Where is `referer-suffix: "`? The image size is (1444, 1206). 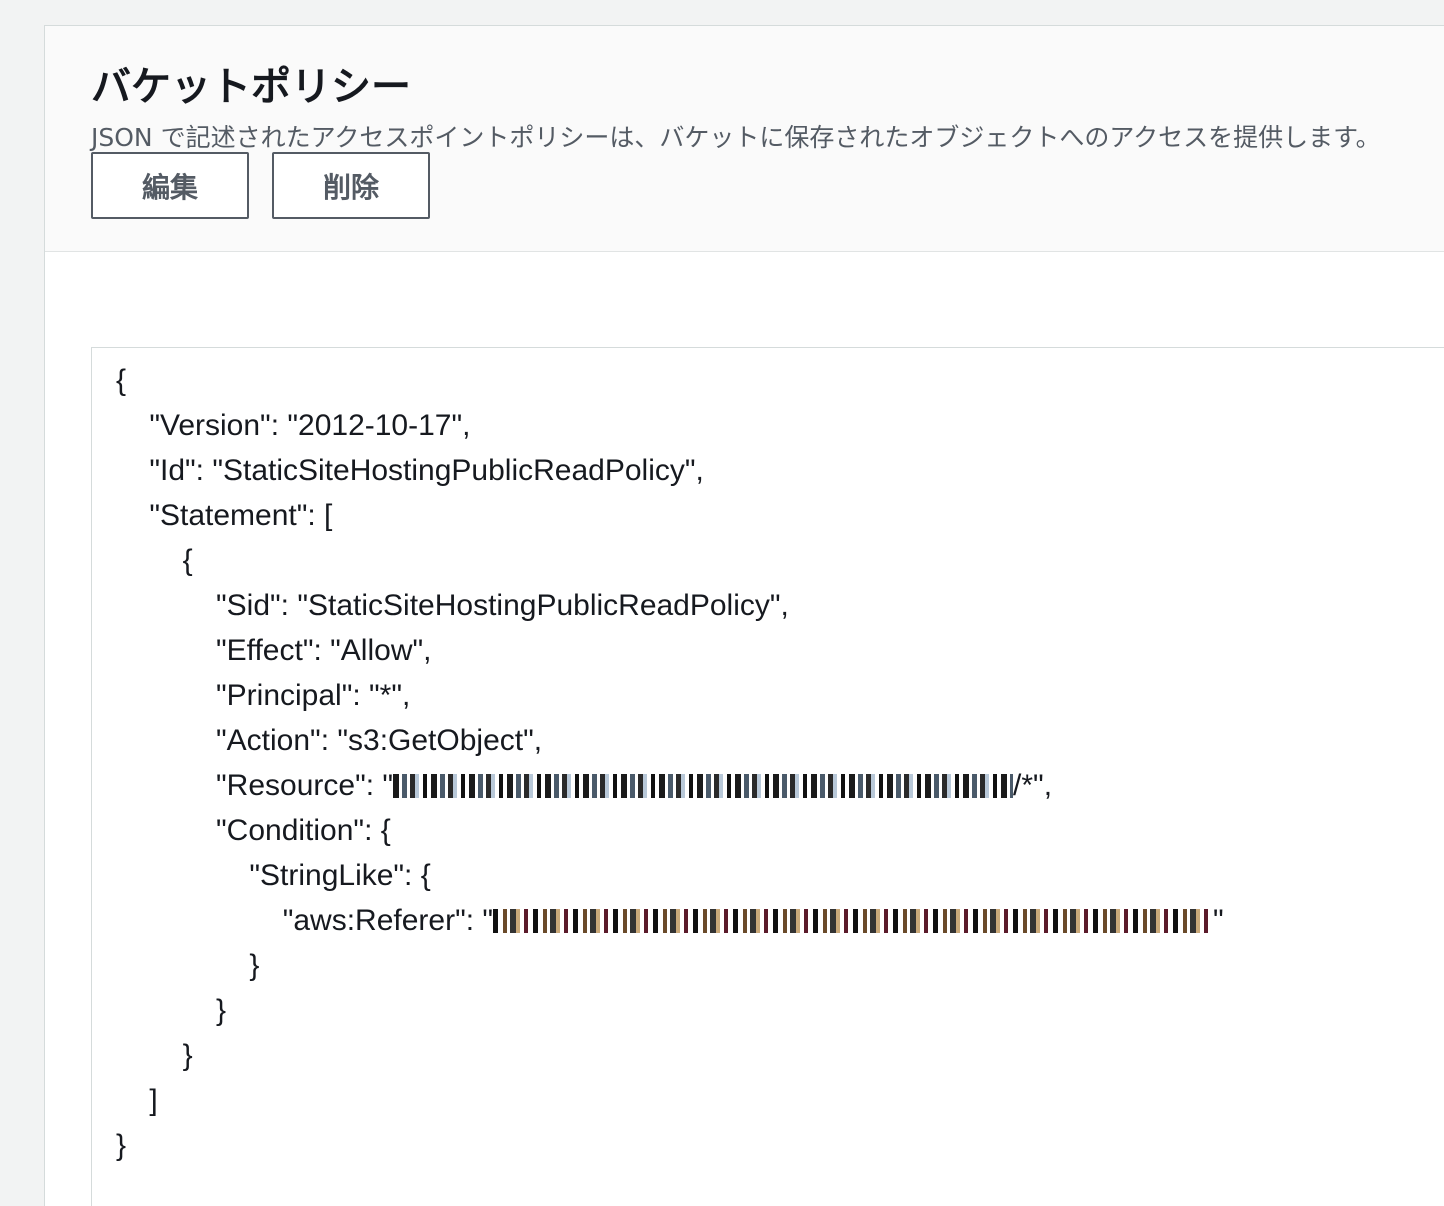 referer-suffix: " is located at coordinates (1218, 920).